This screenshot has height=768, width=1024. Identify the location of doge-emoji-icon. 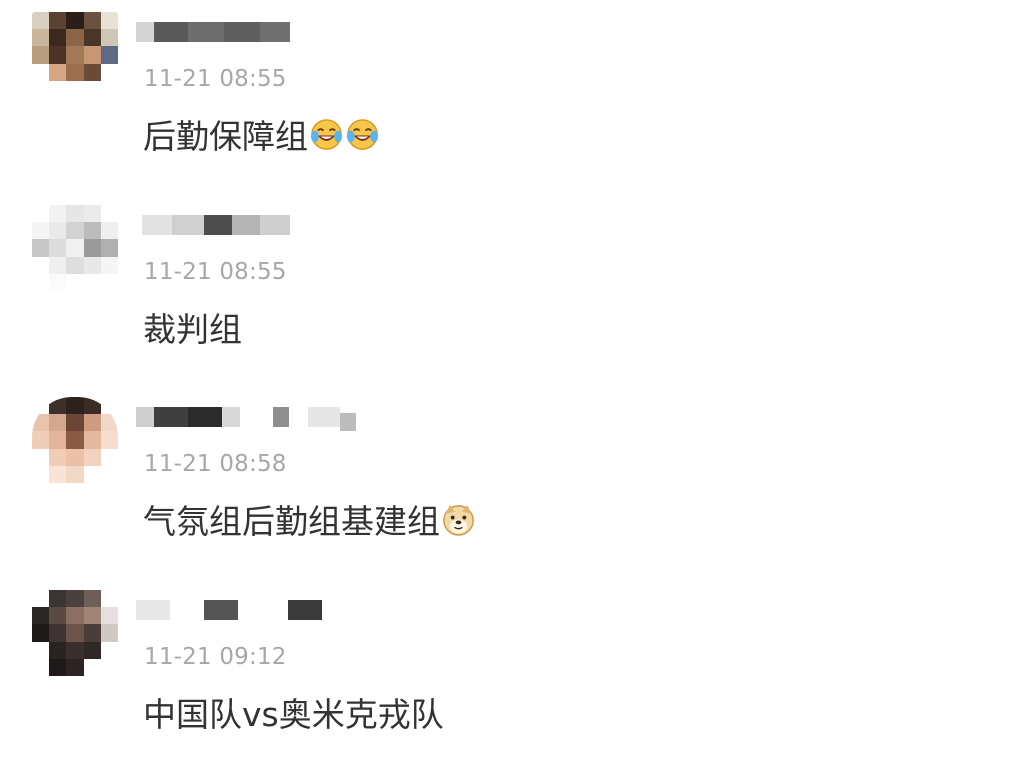
(458, 520).